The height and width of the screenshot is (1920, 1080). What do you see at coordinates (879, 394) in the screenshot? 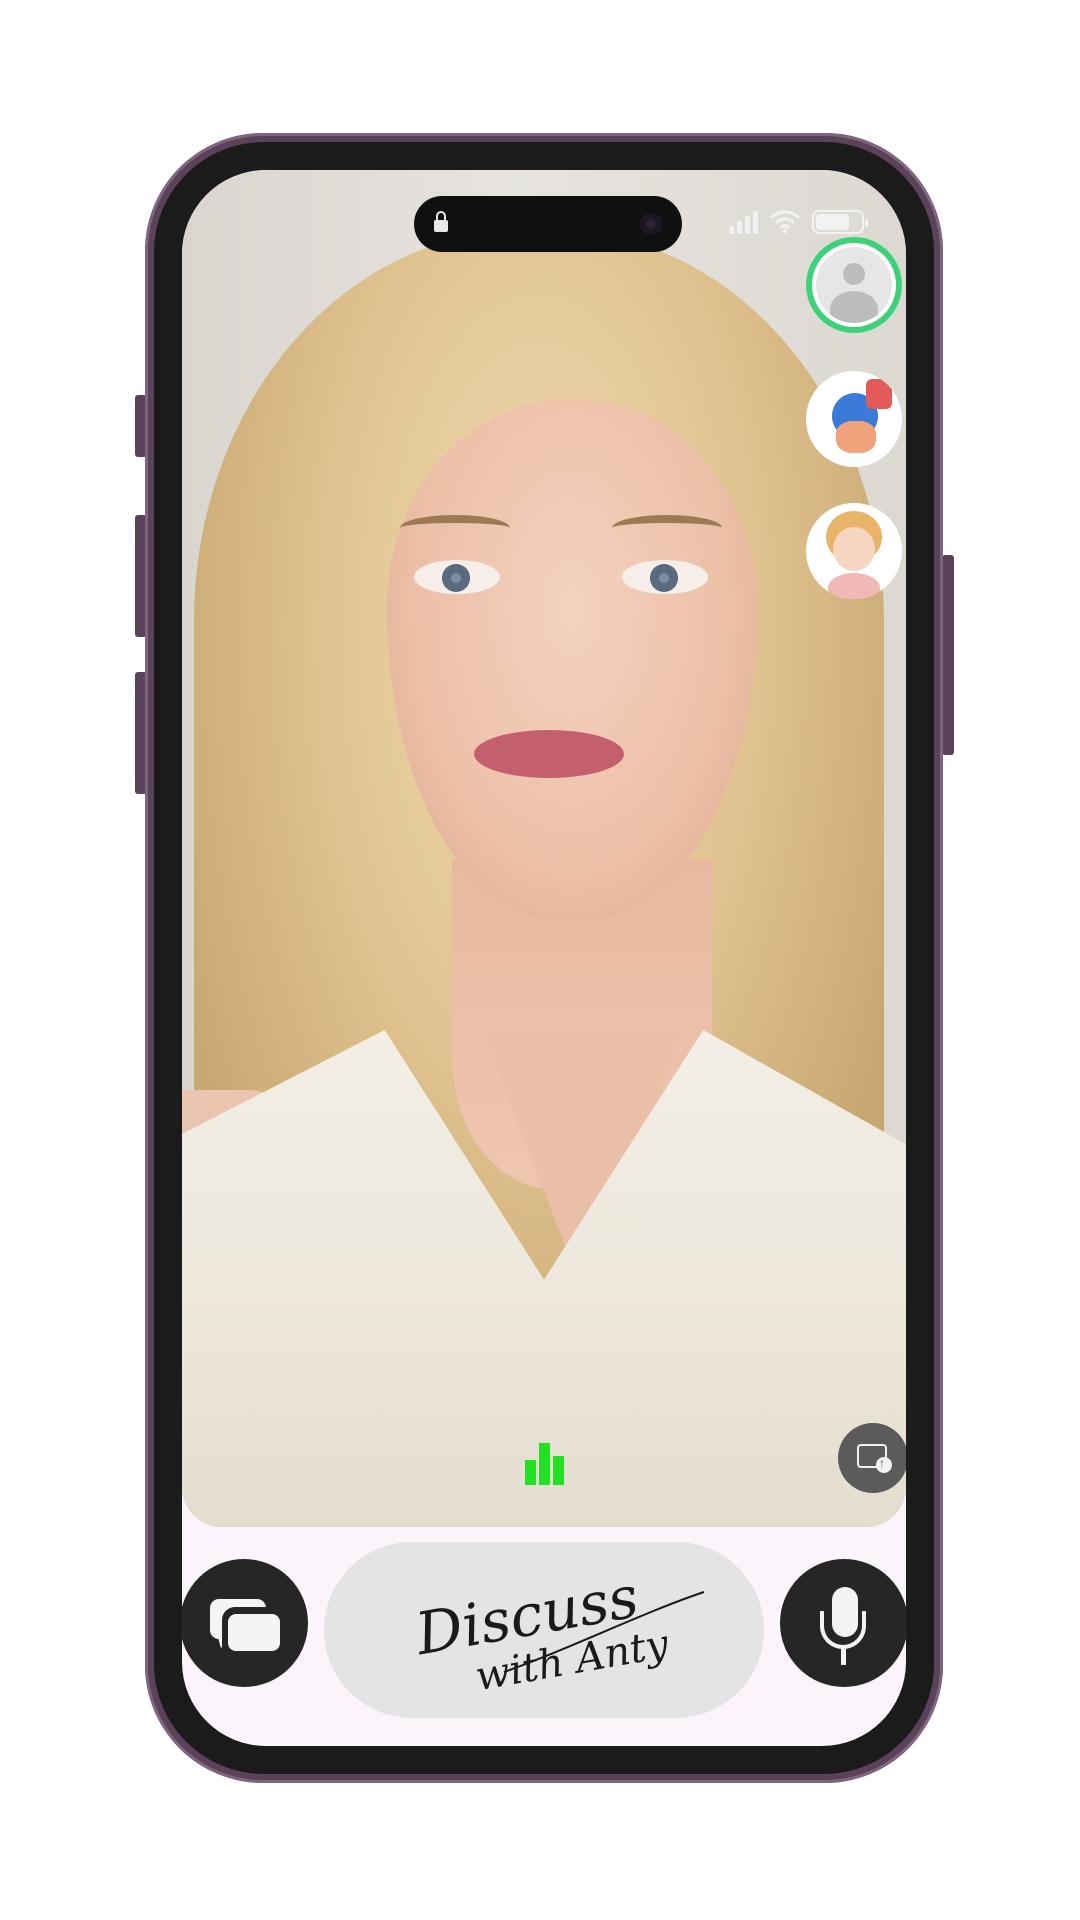
I see `alert-icon` at bounding box center [879, 394].